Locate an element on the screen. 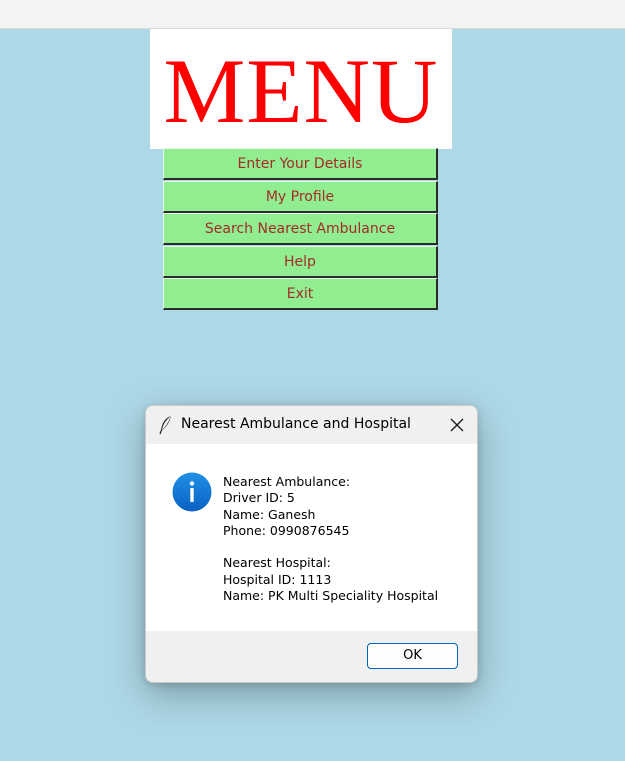  feather-icon is located at coordinates (165, 425).